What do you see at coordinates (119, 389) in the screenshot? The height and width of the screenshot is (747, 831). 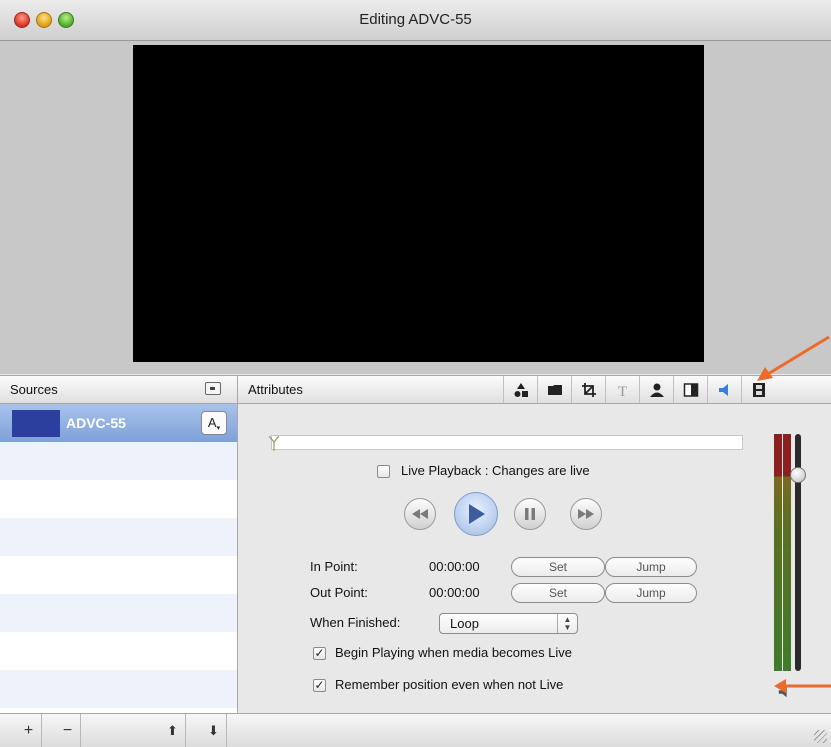 I see `sources-header: Sources` at bounding box center [119, 389].